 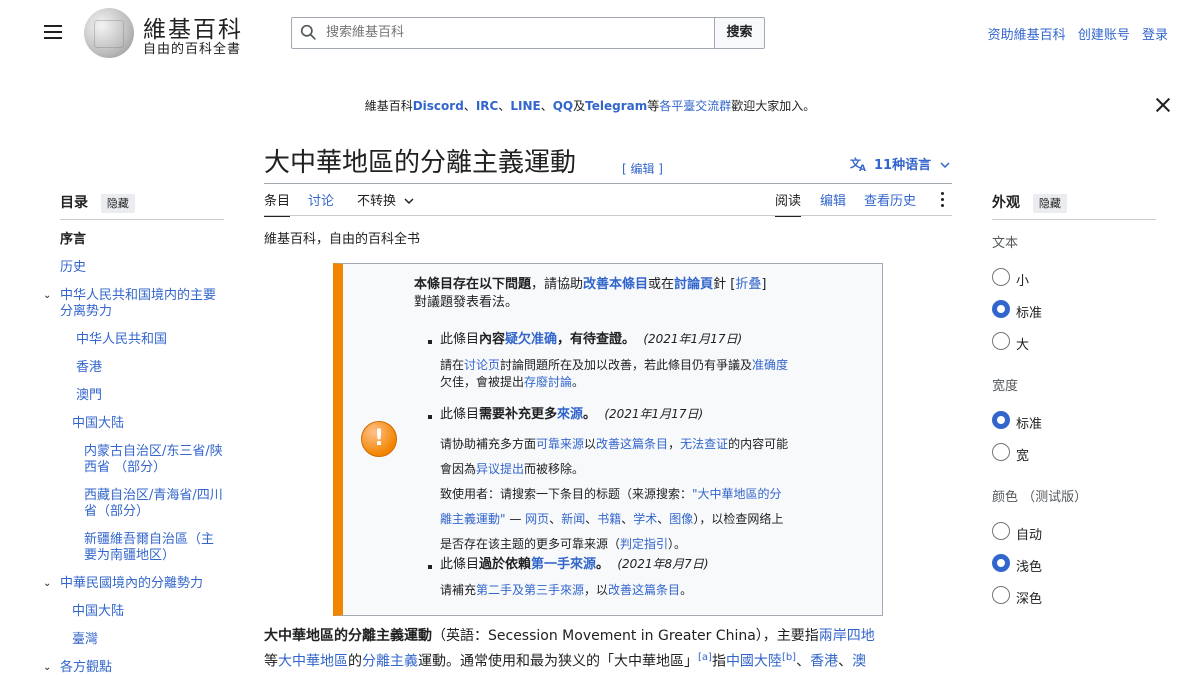 I want to click on issue-link: 疑欠准确, so click(x=531, y=339).